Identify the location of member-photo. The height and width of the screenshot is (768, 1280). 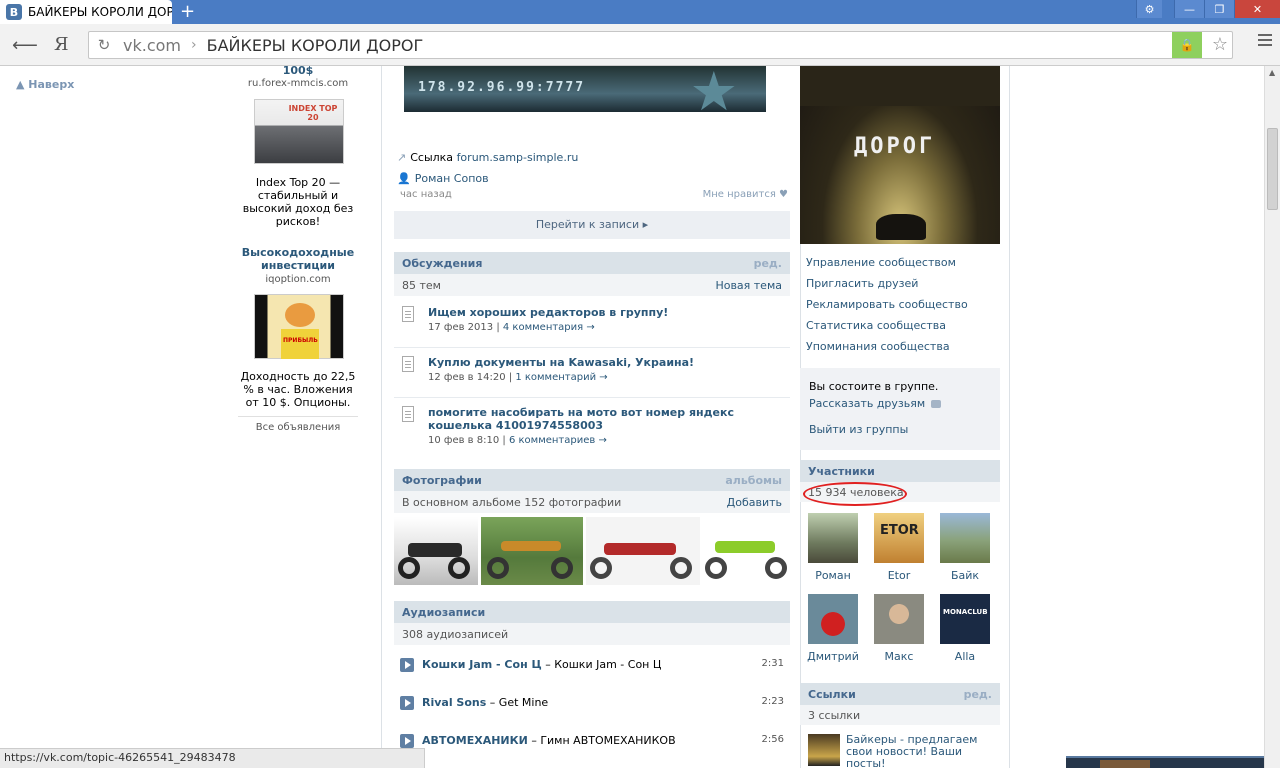
(899, 619).